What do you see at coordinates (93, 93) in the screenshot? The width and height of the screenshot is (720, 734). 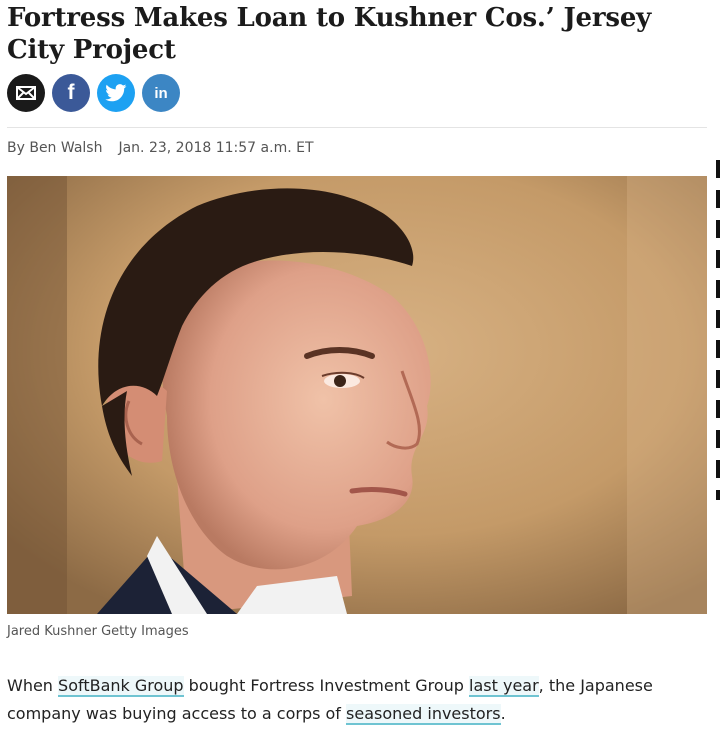 I see `share-toolbar: f in` at bounding box center [93, 93].